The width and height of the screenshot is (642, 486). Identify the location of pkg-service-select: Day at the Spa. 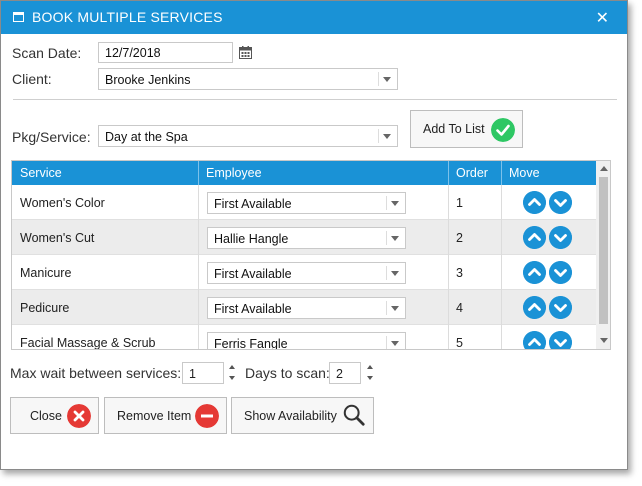
(248, 136).